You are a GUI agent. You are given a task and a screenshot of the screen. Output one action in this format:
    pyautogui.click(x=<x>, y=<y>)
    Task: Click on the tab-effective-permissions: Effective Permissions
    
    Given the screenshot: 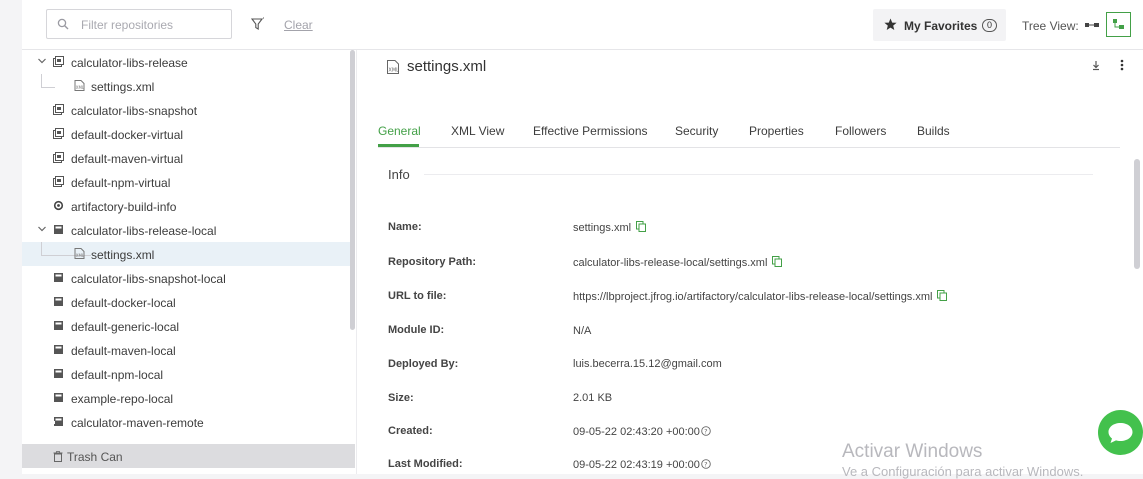 What is the action you would take?
    pyautogui.click(x=590, y=131)
    